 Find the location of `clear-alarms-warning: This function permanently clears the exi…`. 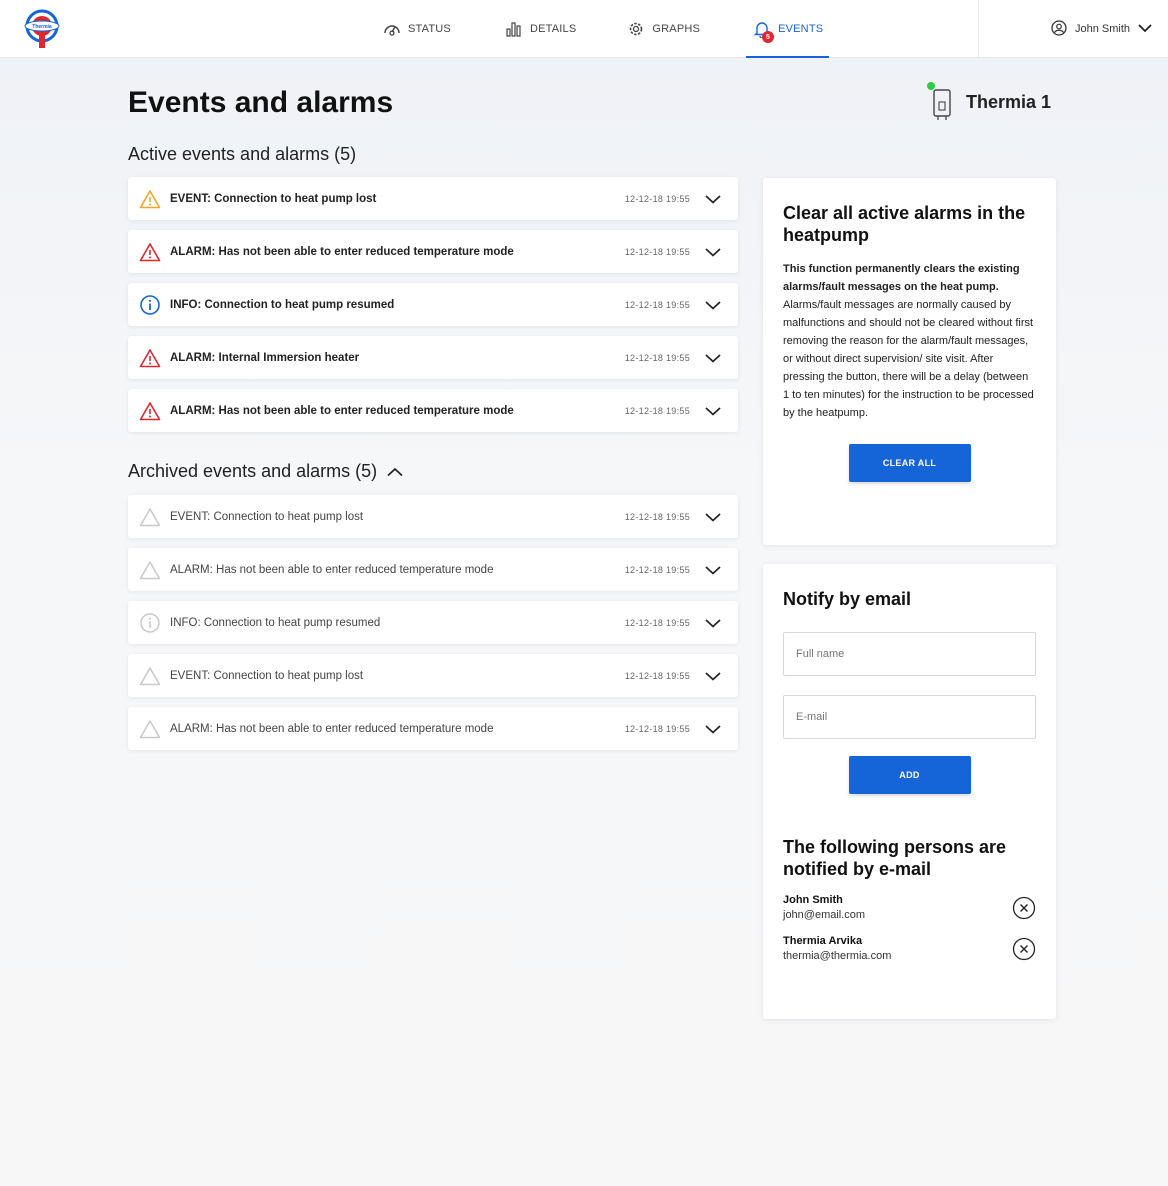

clear-alarms-warning: This function permanently clears the exi… is located at coordinates (901, 278).